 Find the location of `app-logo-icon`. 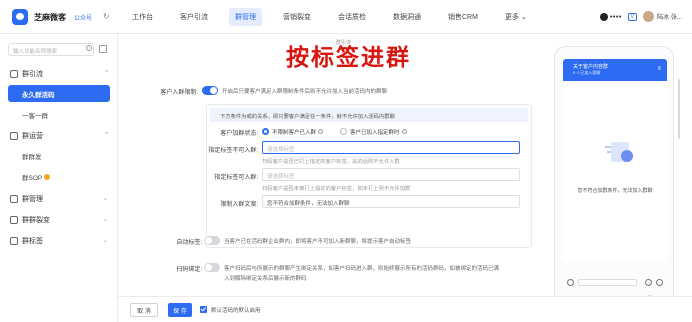

app-logo-icon is located at coordinates (20, 17).